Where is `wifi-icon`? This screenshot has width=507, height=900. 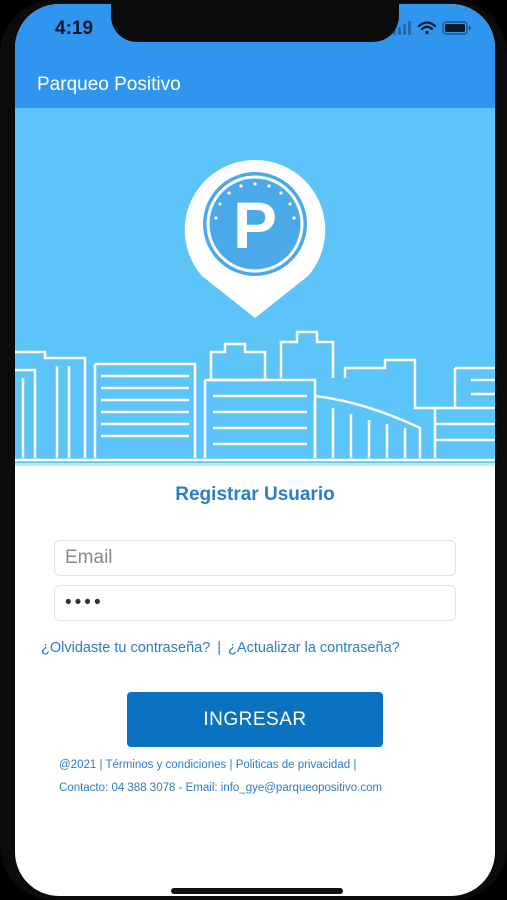
wifi-icon is located at coordinates (427, 28).